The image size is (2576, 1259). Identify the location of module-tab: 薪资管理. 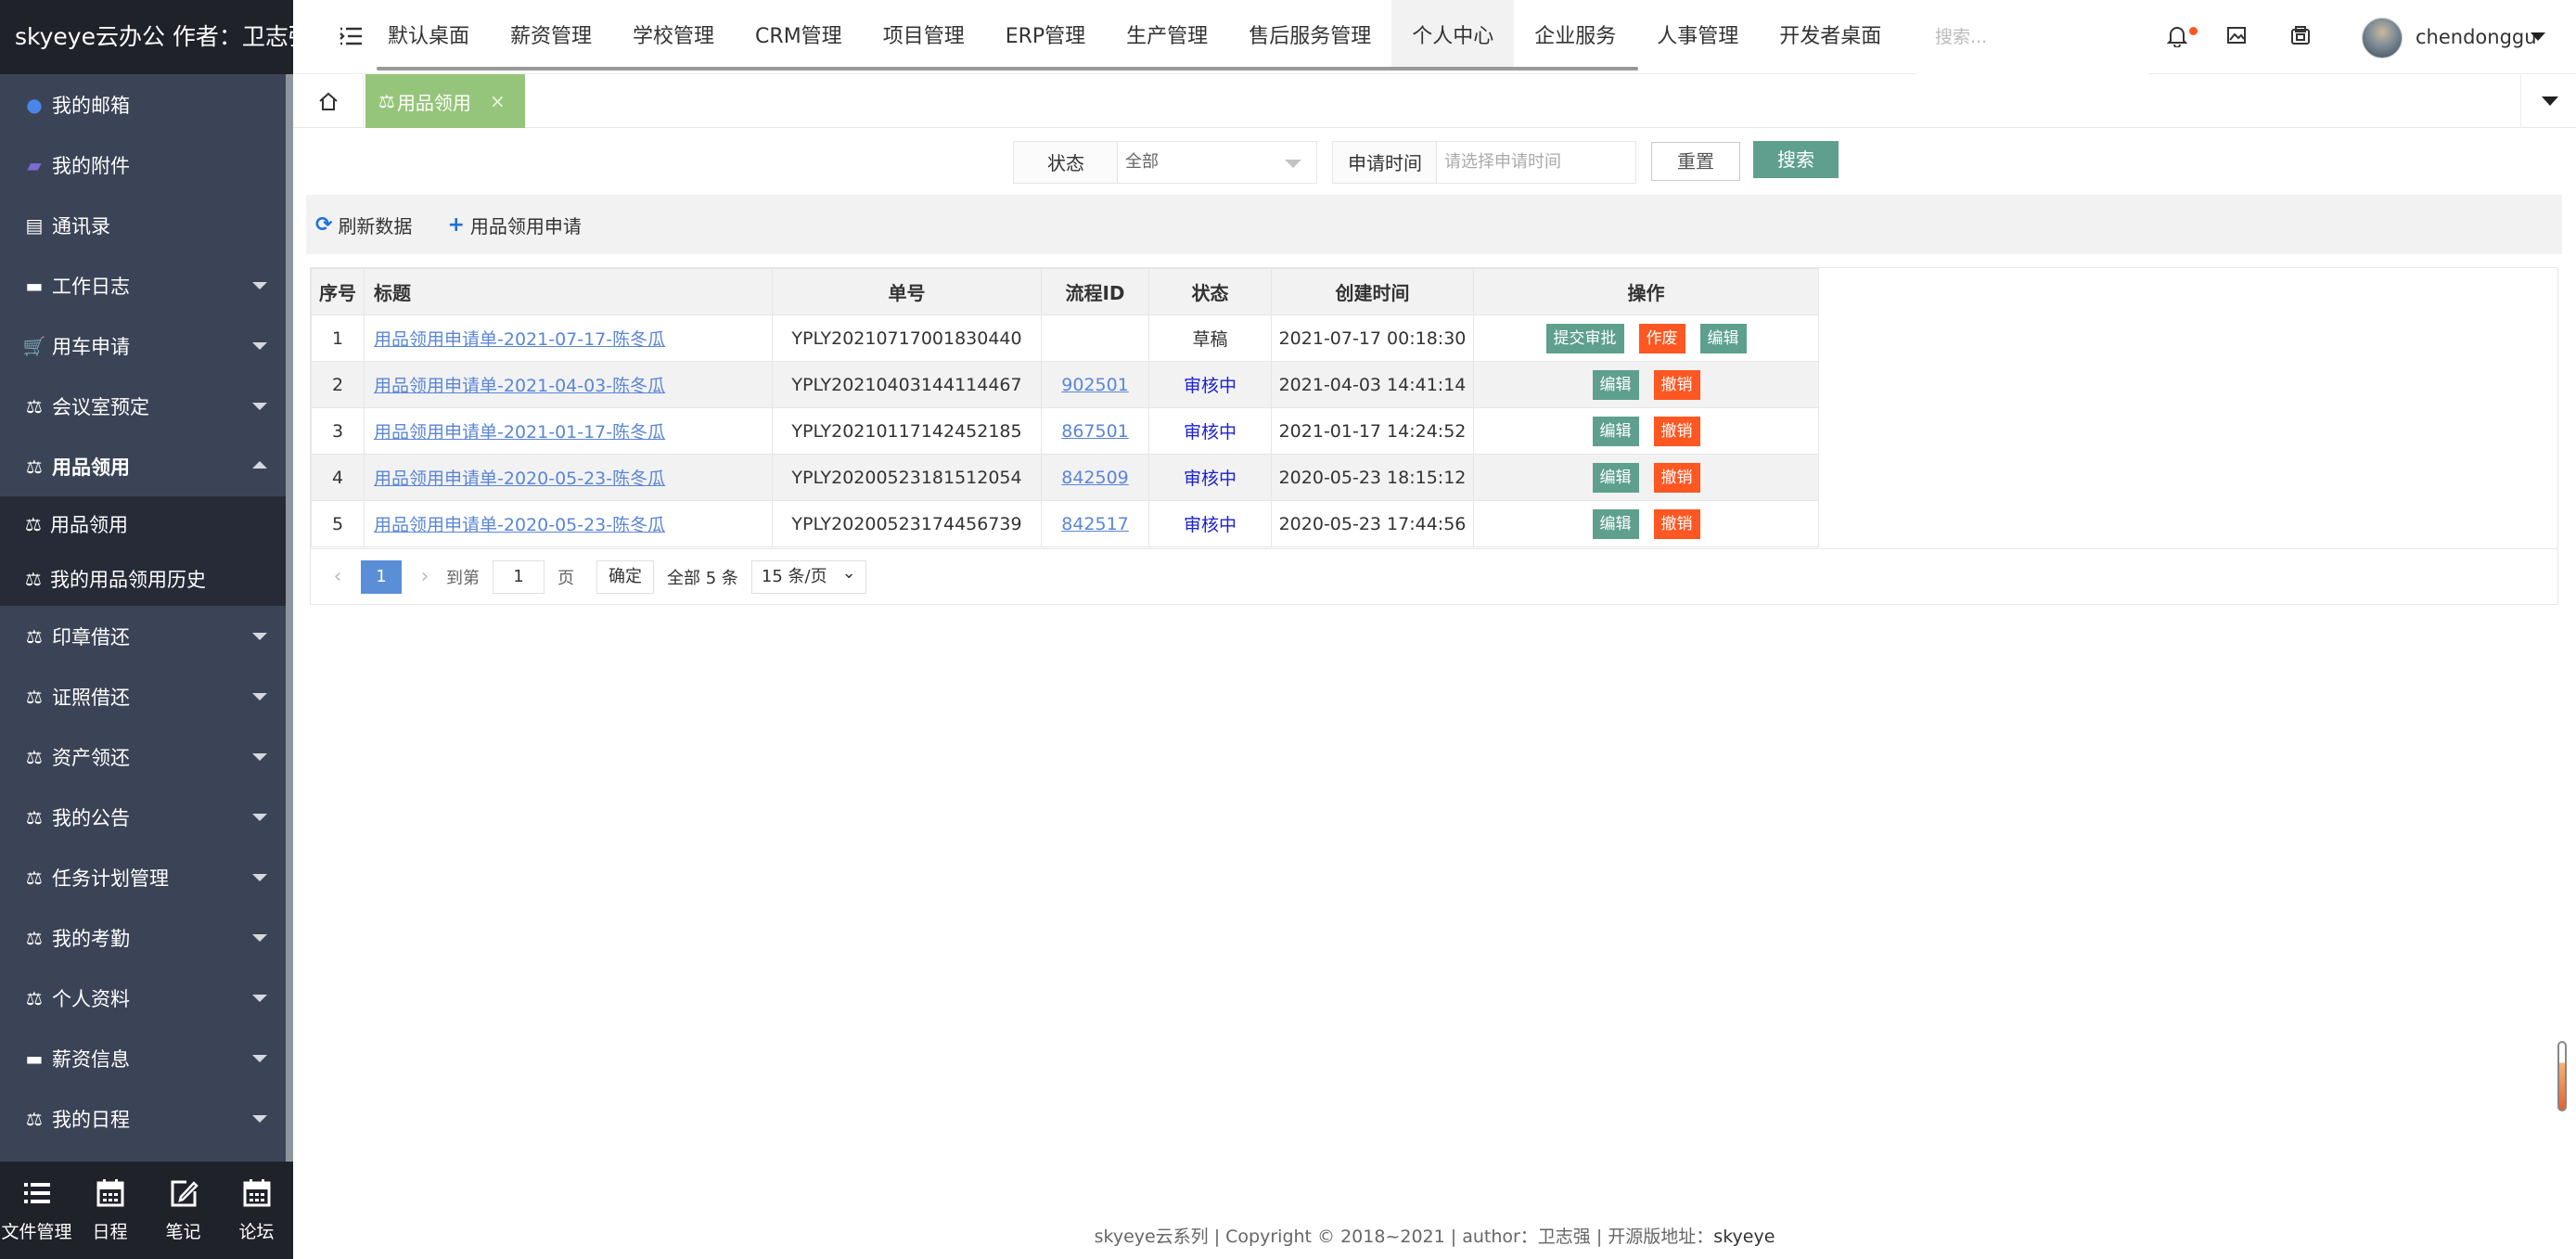
(551, 35).